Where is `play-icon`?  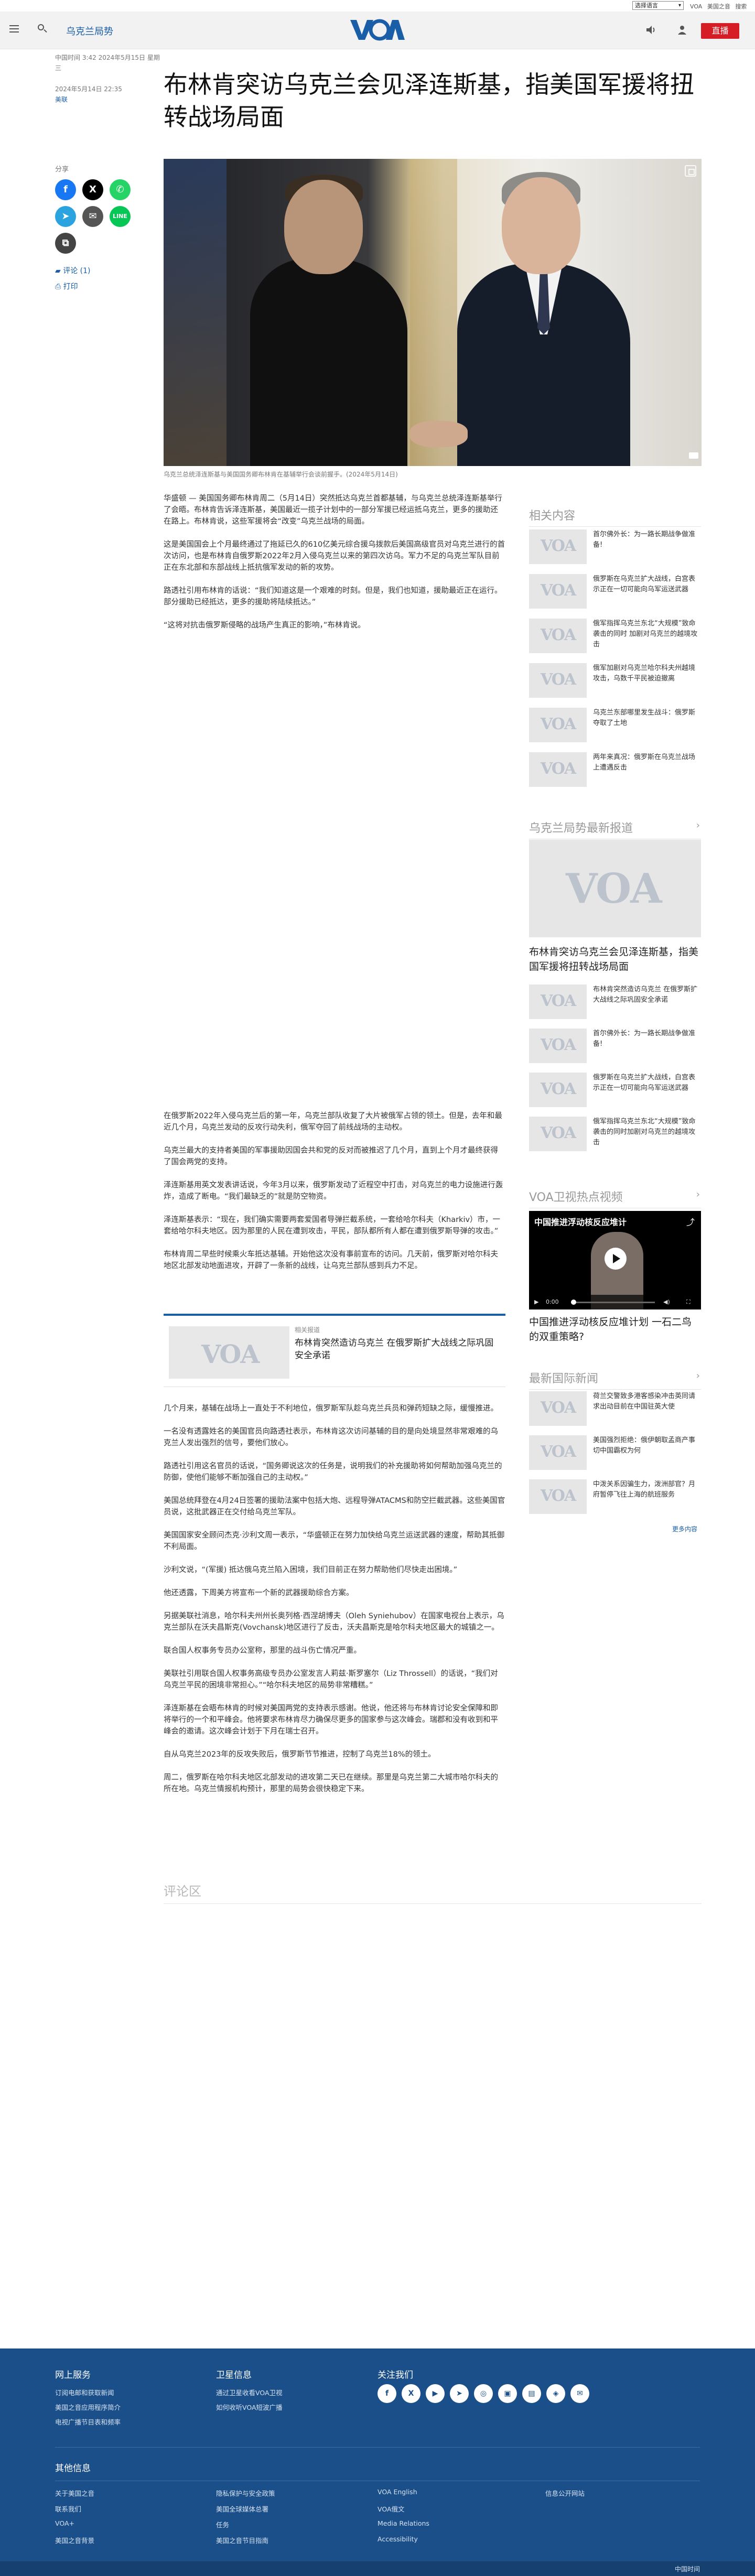 play-icon is located at coordinates (616, 1259).